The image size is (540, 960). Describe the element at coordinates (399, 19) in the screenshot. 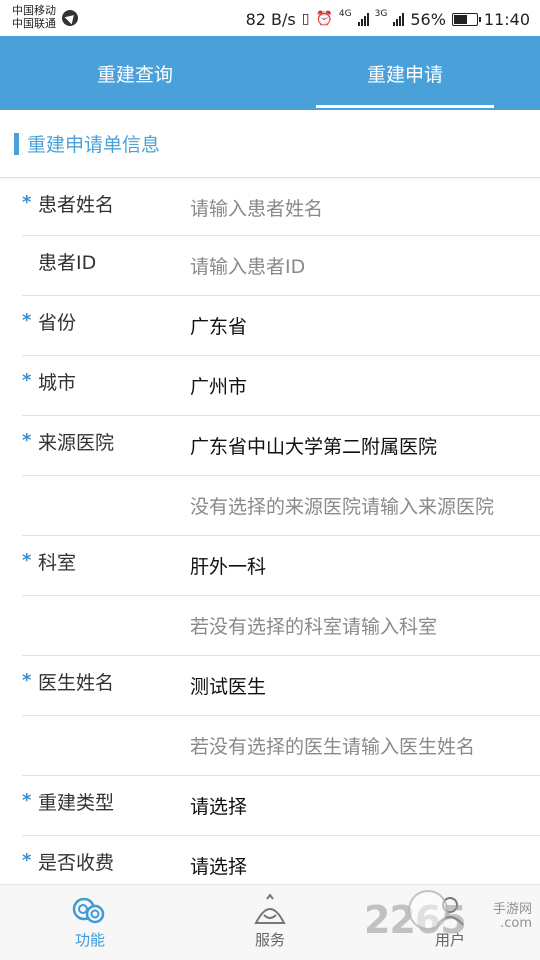

I see `signal-2-icon` at that location.